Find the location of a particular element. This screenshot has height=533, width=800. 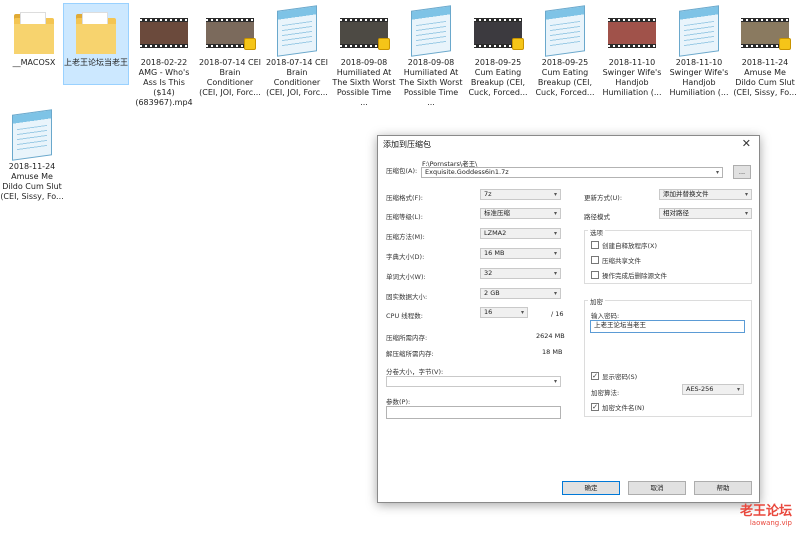

ok-button: 确定 is located at coordinates (591, 488).